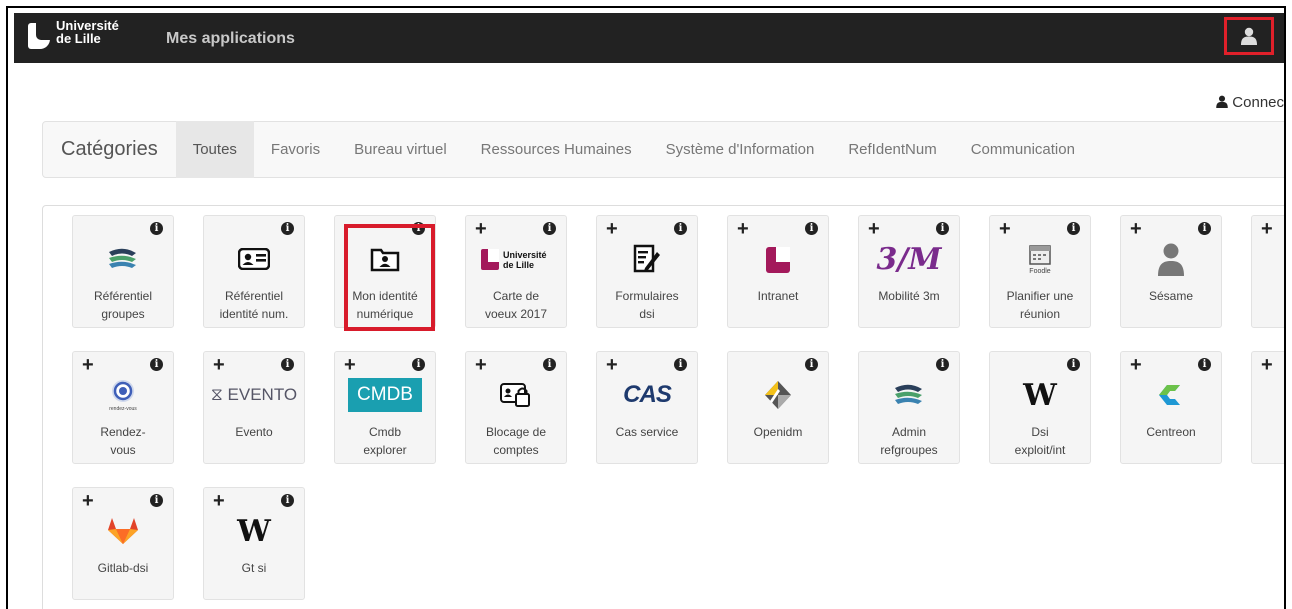  Describe the element at coordinates (740, 149) in the screenshot. I see `tab-systeme-information: Système d'Information` at that location.